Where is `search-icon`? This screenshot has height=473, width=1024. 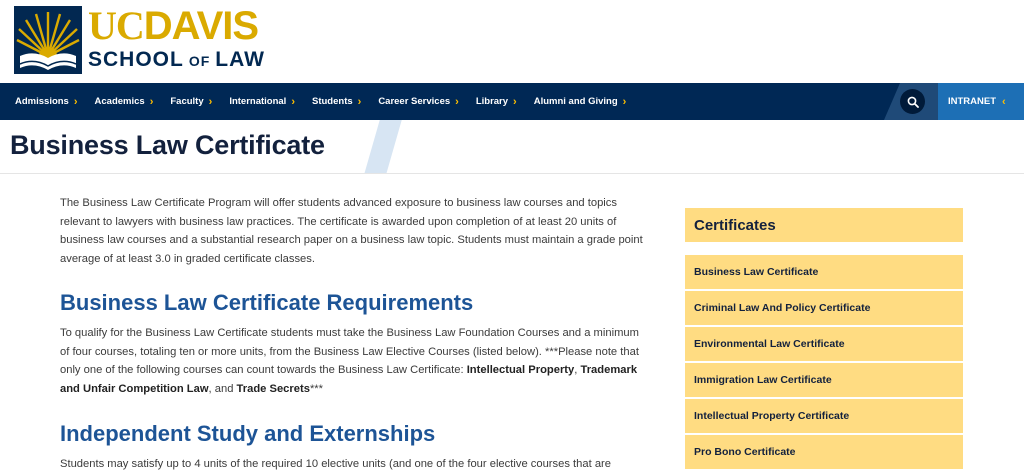
search-icon is located at coordinates (913, 102).